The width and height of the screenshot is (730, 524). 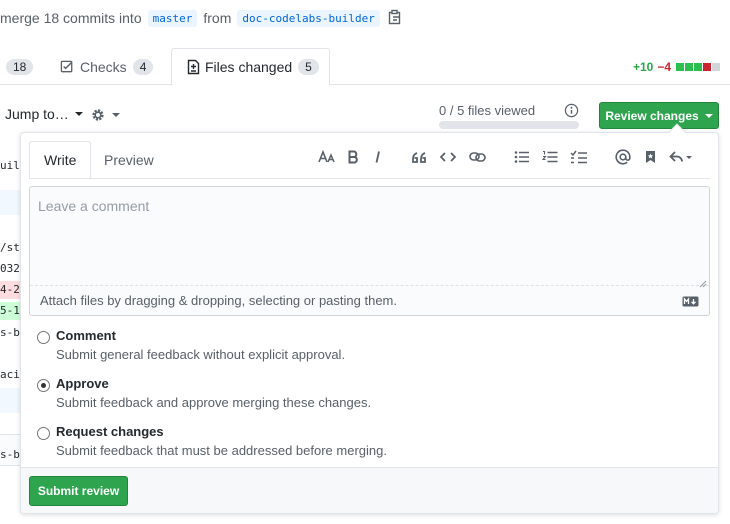 What do you see at coordinates (308, 18) in the screenshot?
I see `head-branch-label: doc-codelabs-builder` at bounding box center [308, 18].